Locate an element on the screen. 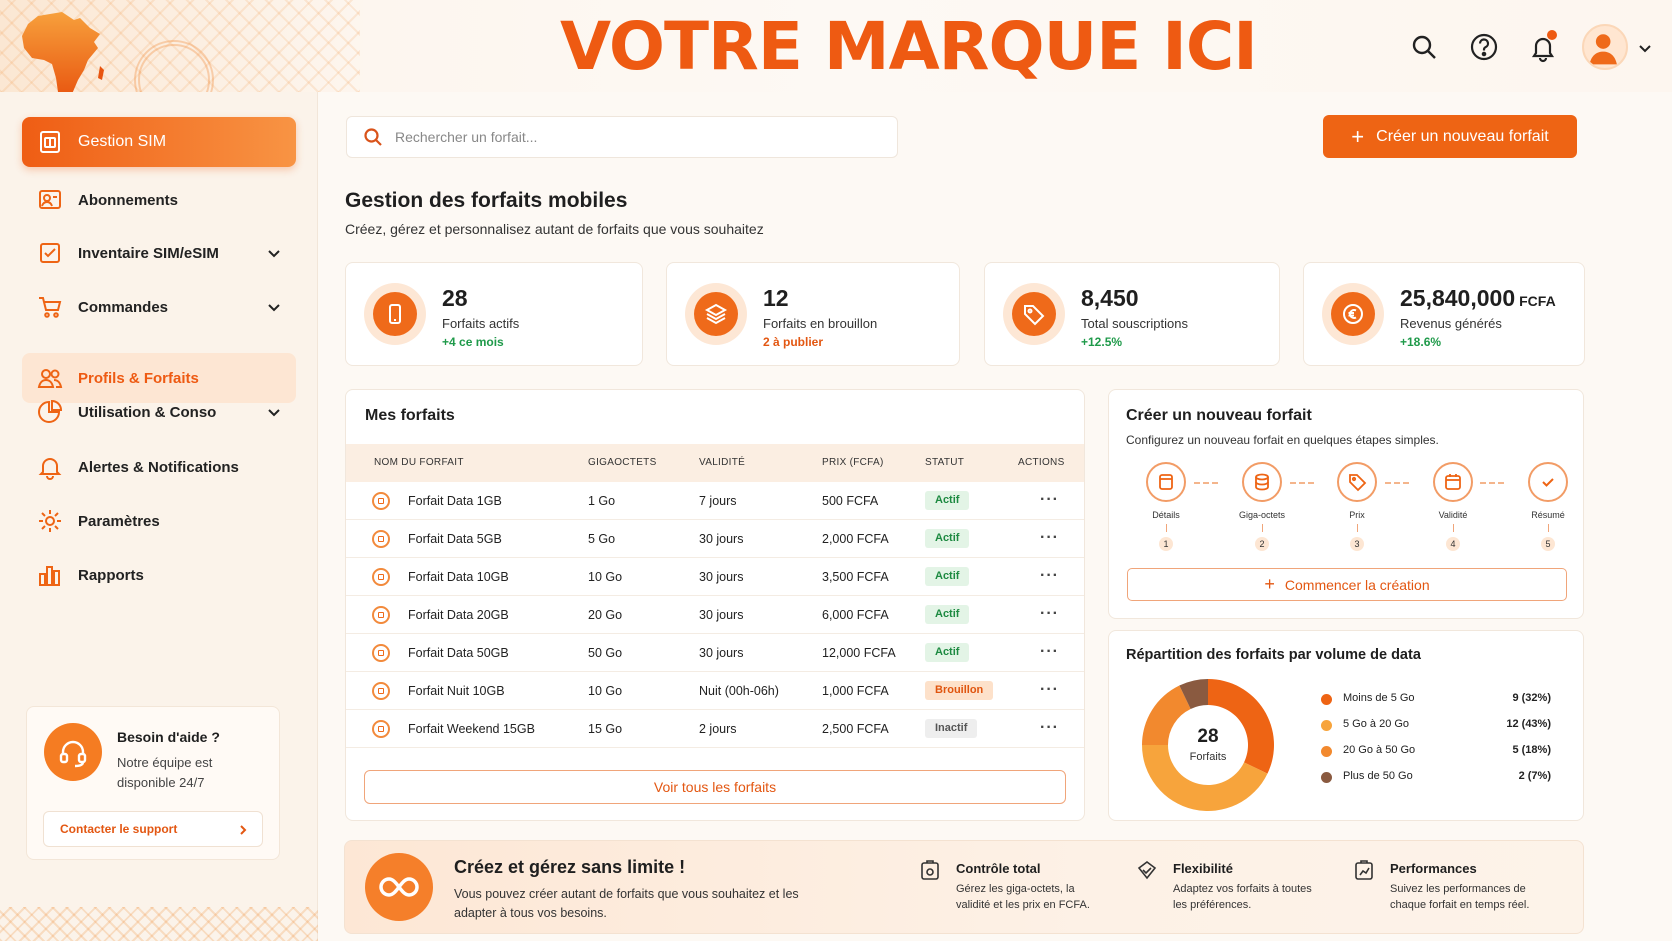 The height and width of the screenshot is (941, 1672). sidebar-item-rapports: Rapports is located at coordinates (159, 575).